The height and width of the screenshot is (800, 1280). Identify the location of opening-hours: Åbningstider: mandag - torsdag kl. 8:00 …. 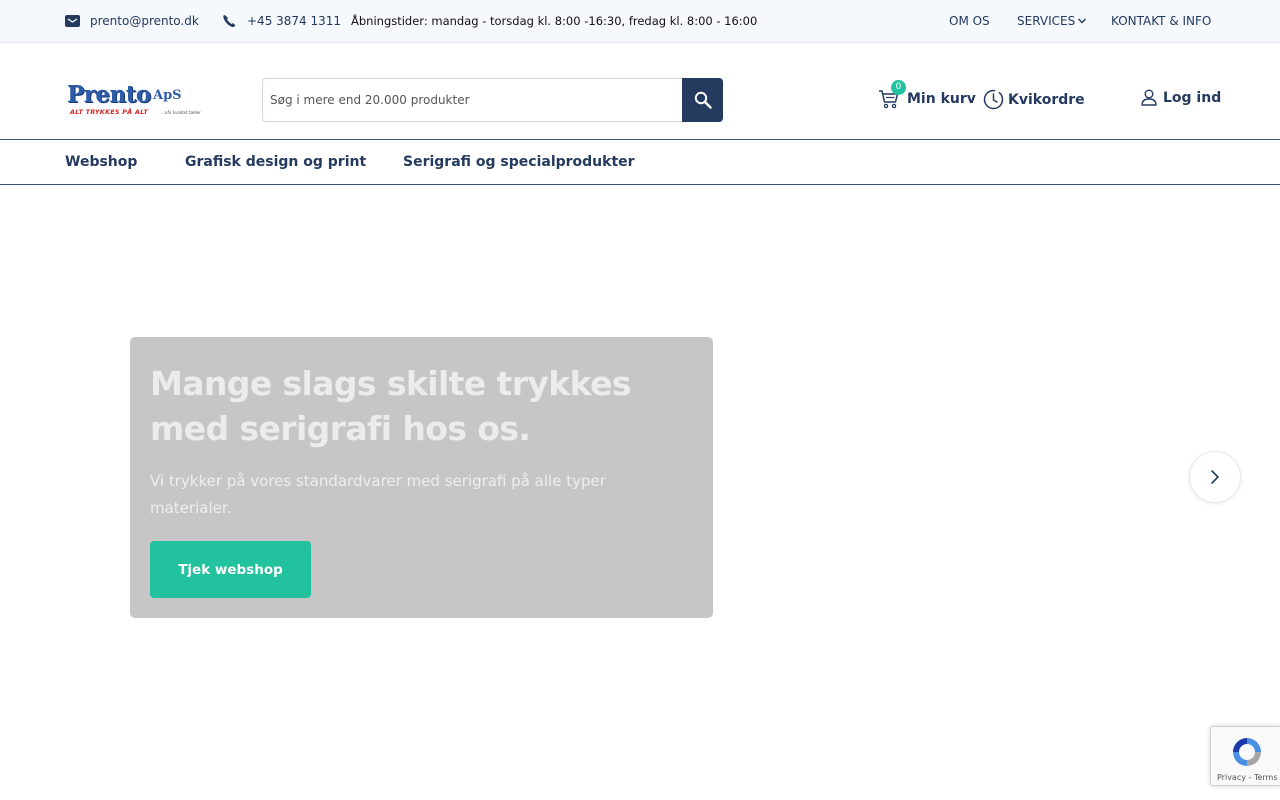
(554, 21).